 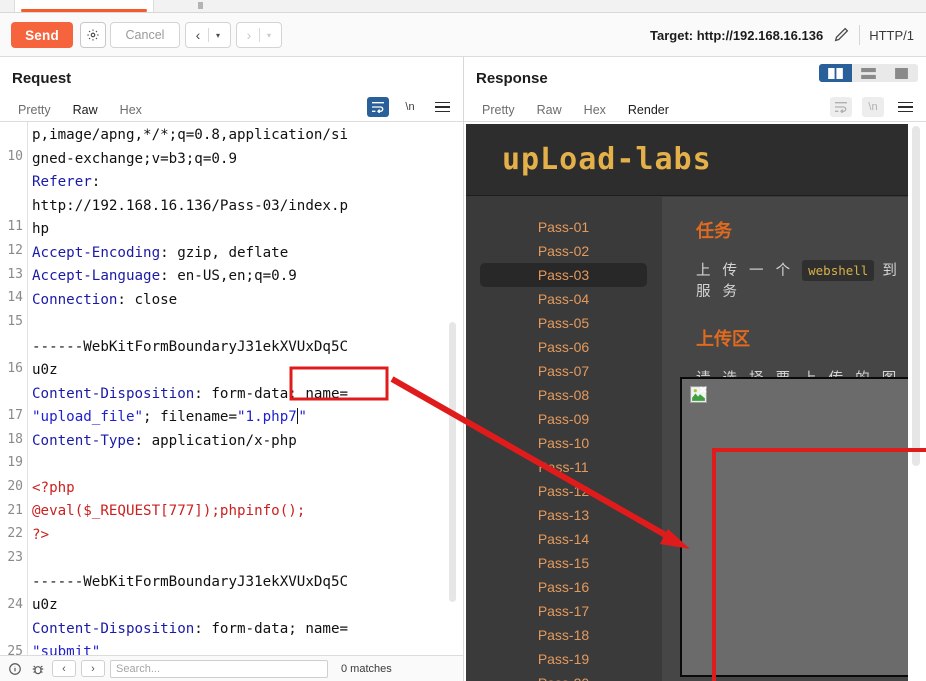 I want to click on request-footer-bar: ‹ › Search... 0 matches, so click(x=231, y=668).